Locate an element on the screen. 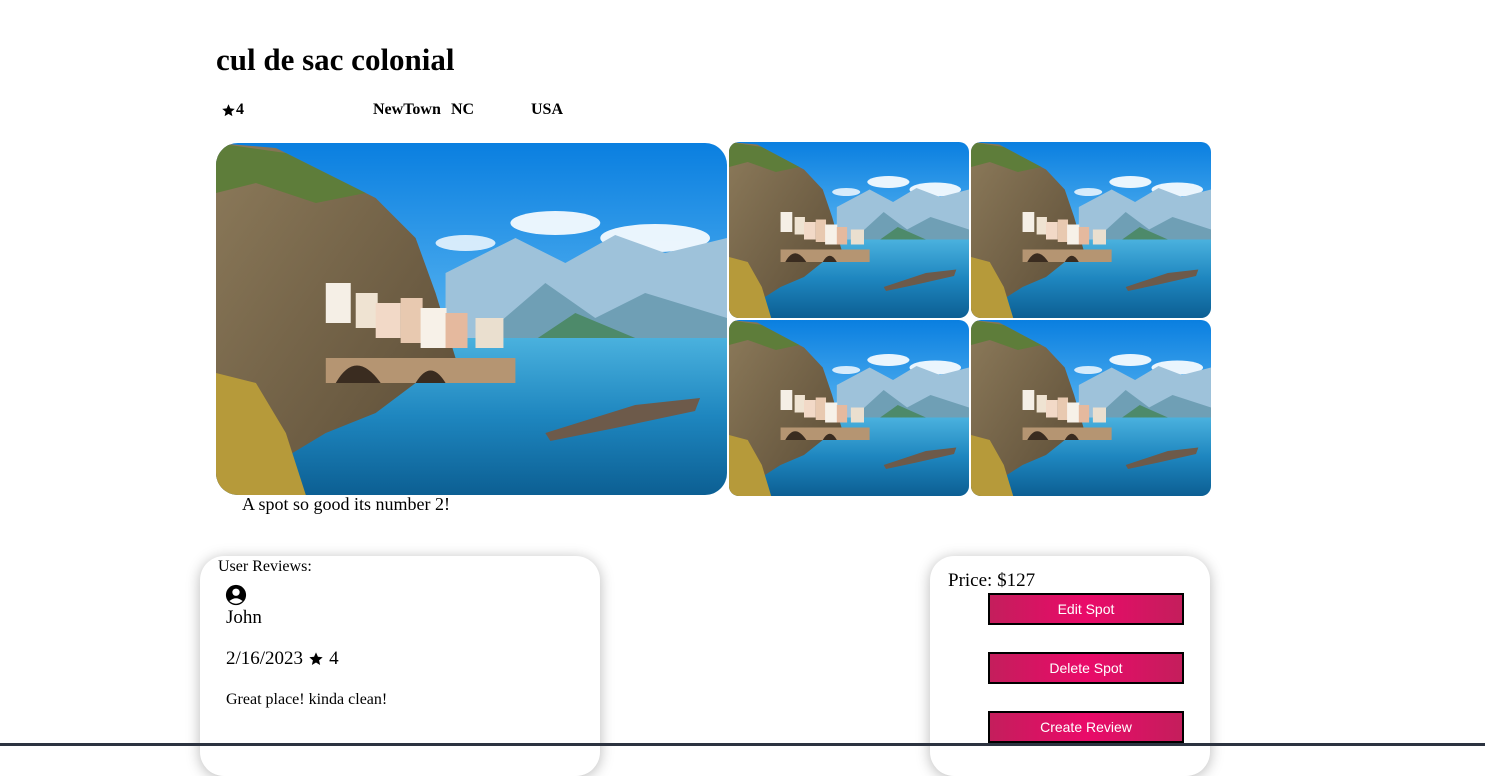 The height and width of the screenshot is (776, 1485). create-review-button: Create Review is located at coordinates (1086, 727).